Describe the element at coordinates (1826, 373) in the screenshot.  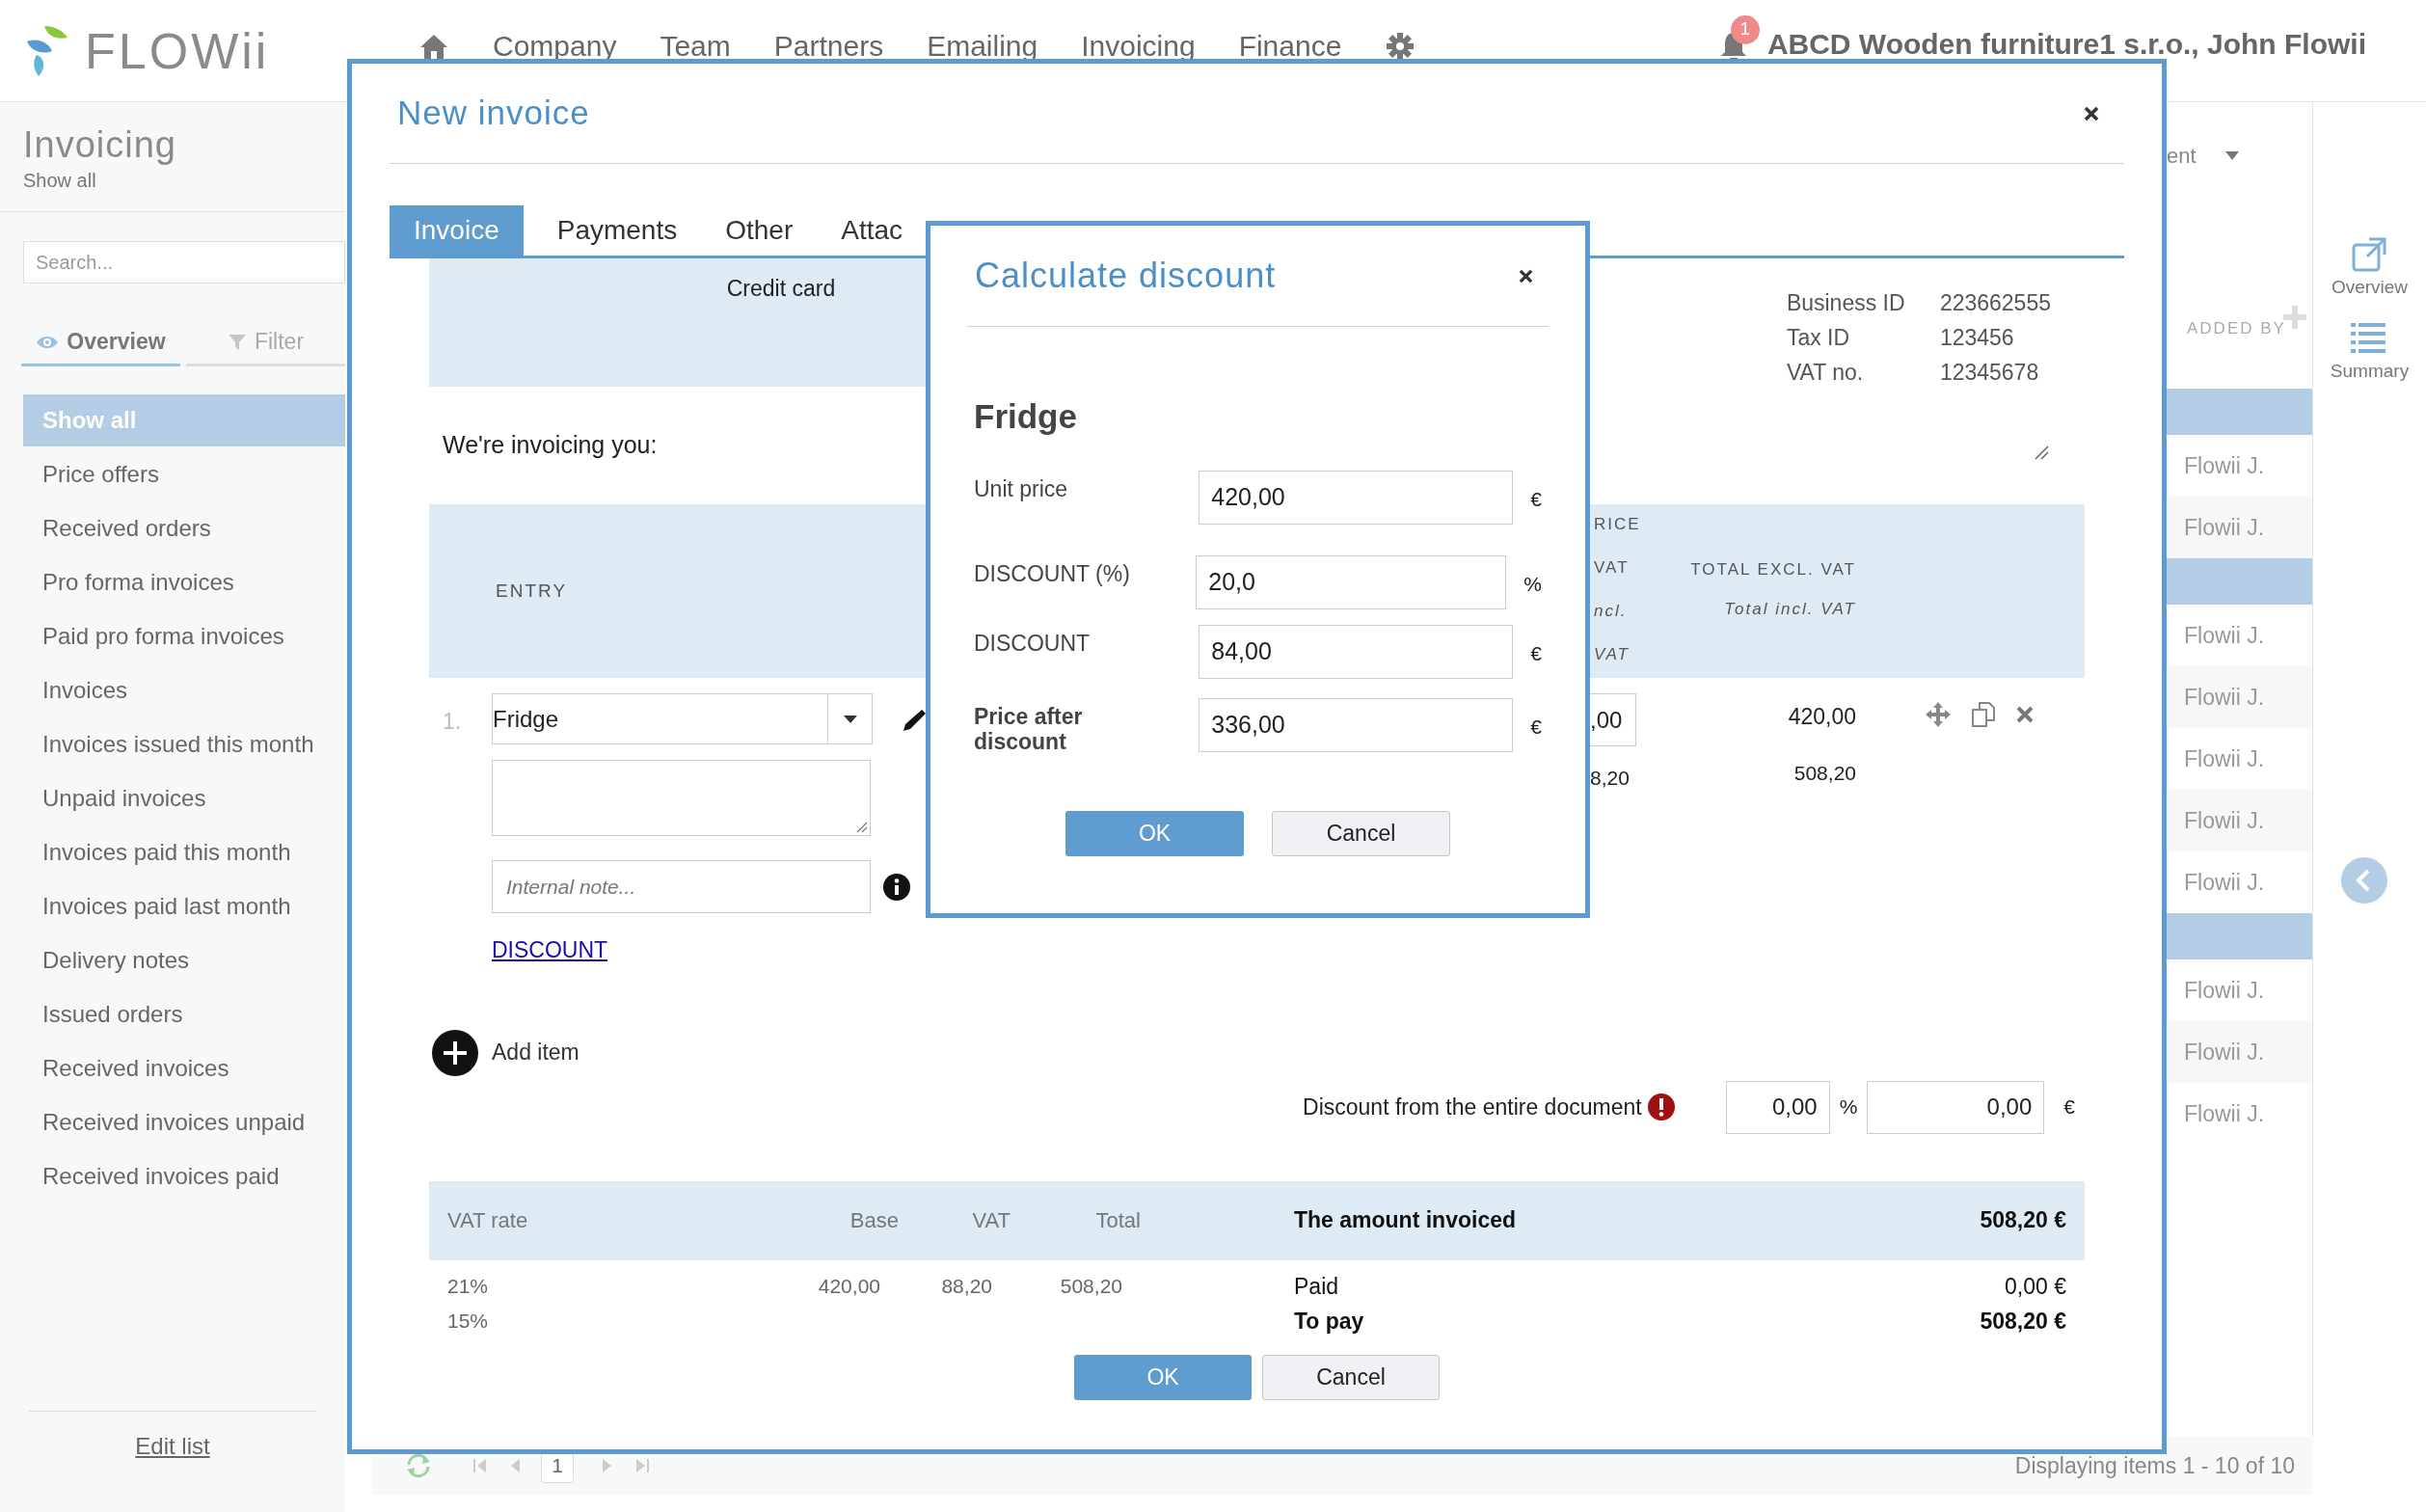
I see `field-label: VAT no.` at that location.